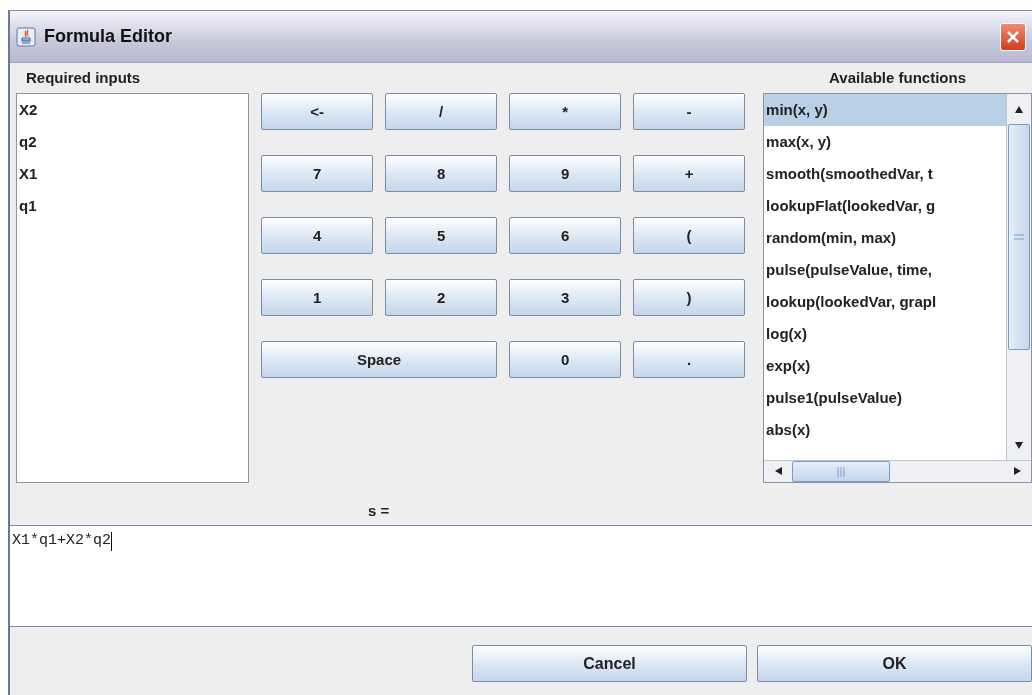 The width and height of the screenshot is (1032, 695). I want to click on formula-field: X1*q1+X2*q2, so click(521, 576).